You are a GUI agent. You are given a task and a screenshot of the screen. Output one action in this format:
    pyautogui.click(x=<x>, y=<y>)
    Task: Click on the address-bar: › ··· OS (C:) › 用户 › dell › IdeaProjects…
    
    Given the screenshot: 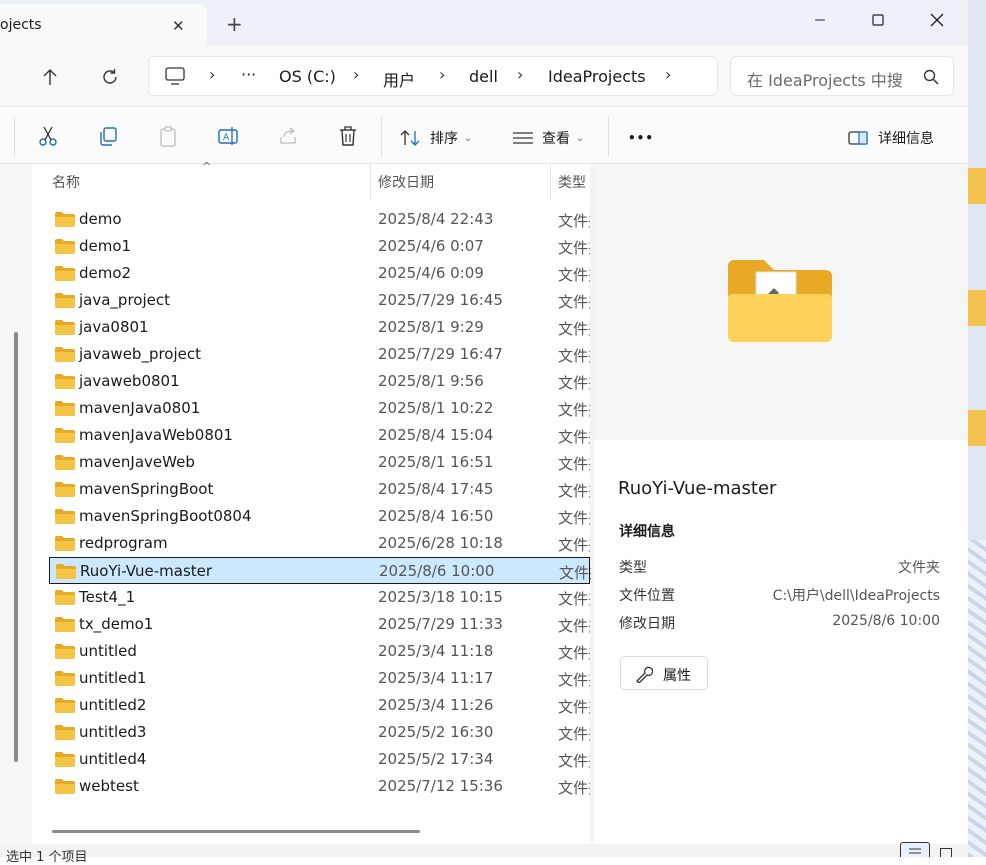 What is the action you would take?
    pyautogui.click(x=433, y=76)
    